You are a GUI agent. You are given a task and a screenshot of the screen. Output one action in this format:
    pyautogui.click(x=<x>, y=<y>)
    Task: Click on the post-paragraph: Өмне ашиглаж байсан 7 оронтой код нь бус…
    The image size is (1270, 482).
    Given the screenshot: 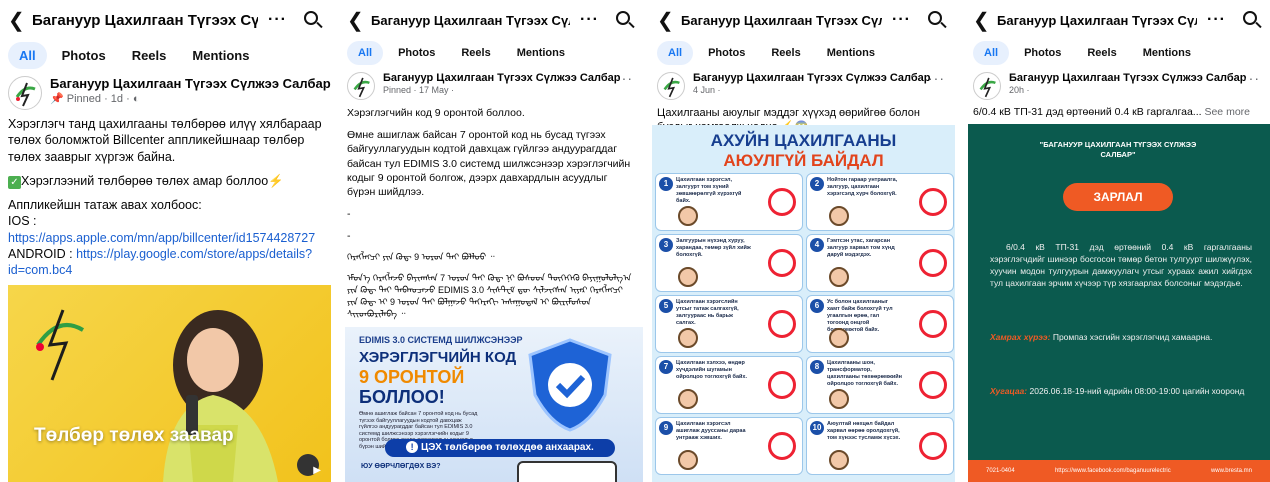 What is the action you would take?
    pyautogui.click(x=489, y=163)
    